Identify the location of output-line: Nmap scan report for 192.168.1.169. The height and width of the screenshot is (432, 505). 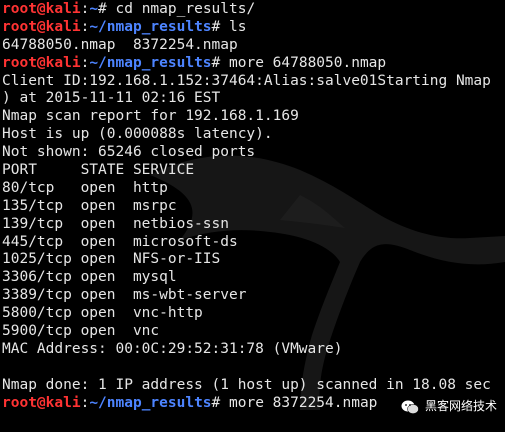
(150, 116).